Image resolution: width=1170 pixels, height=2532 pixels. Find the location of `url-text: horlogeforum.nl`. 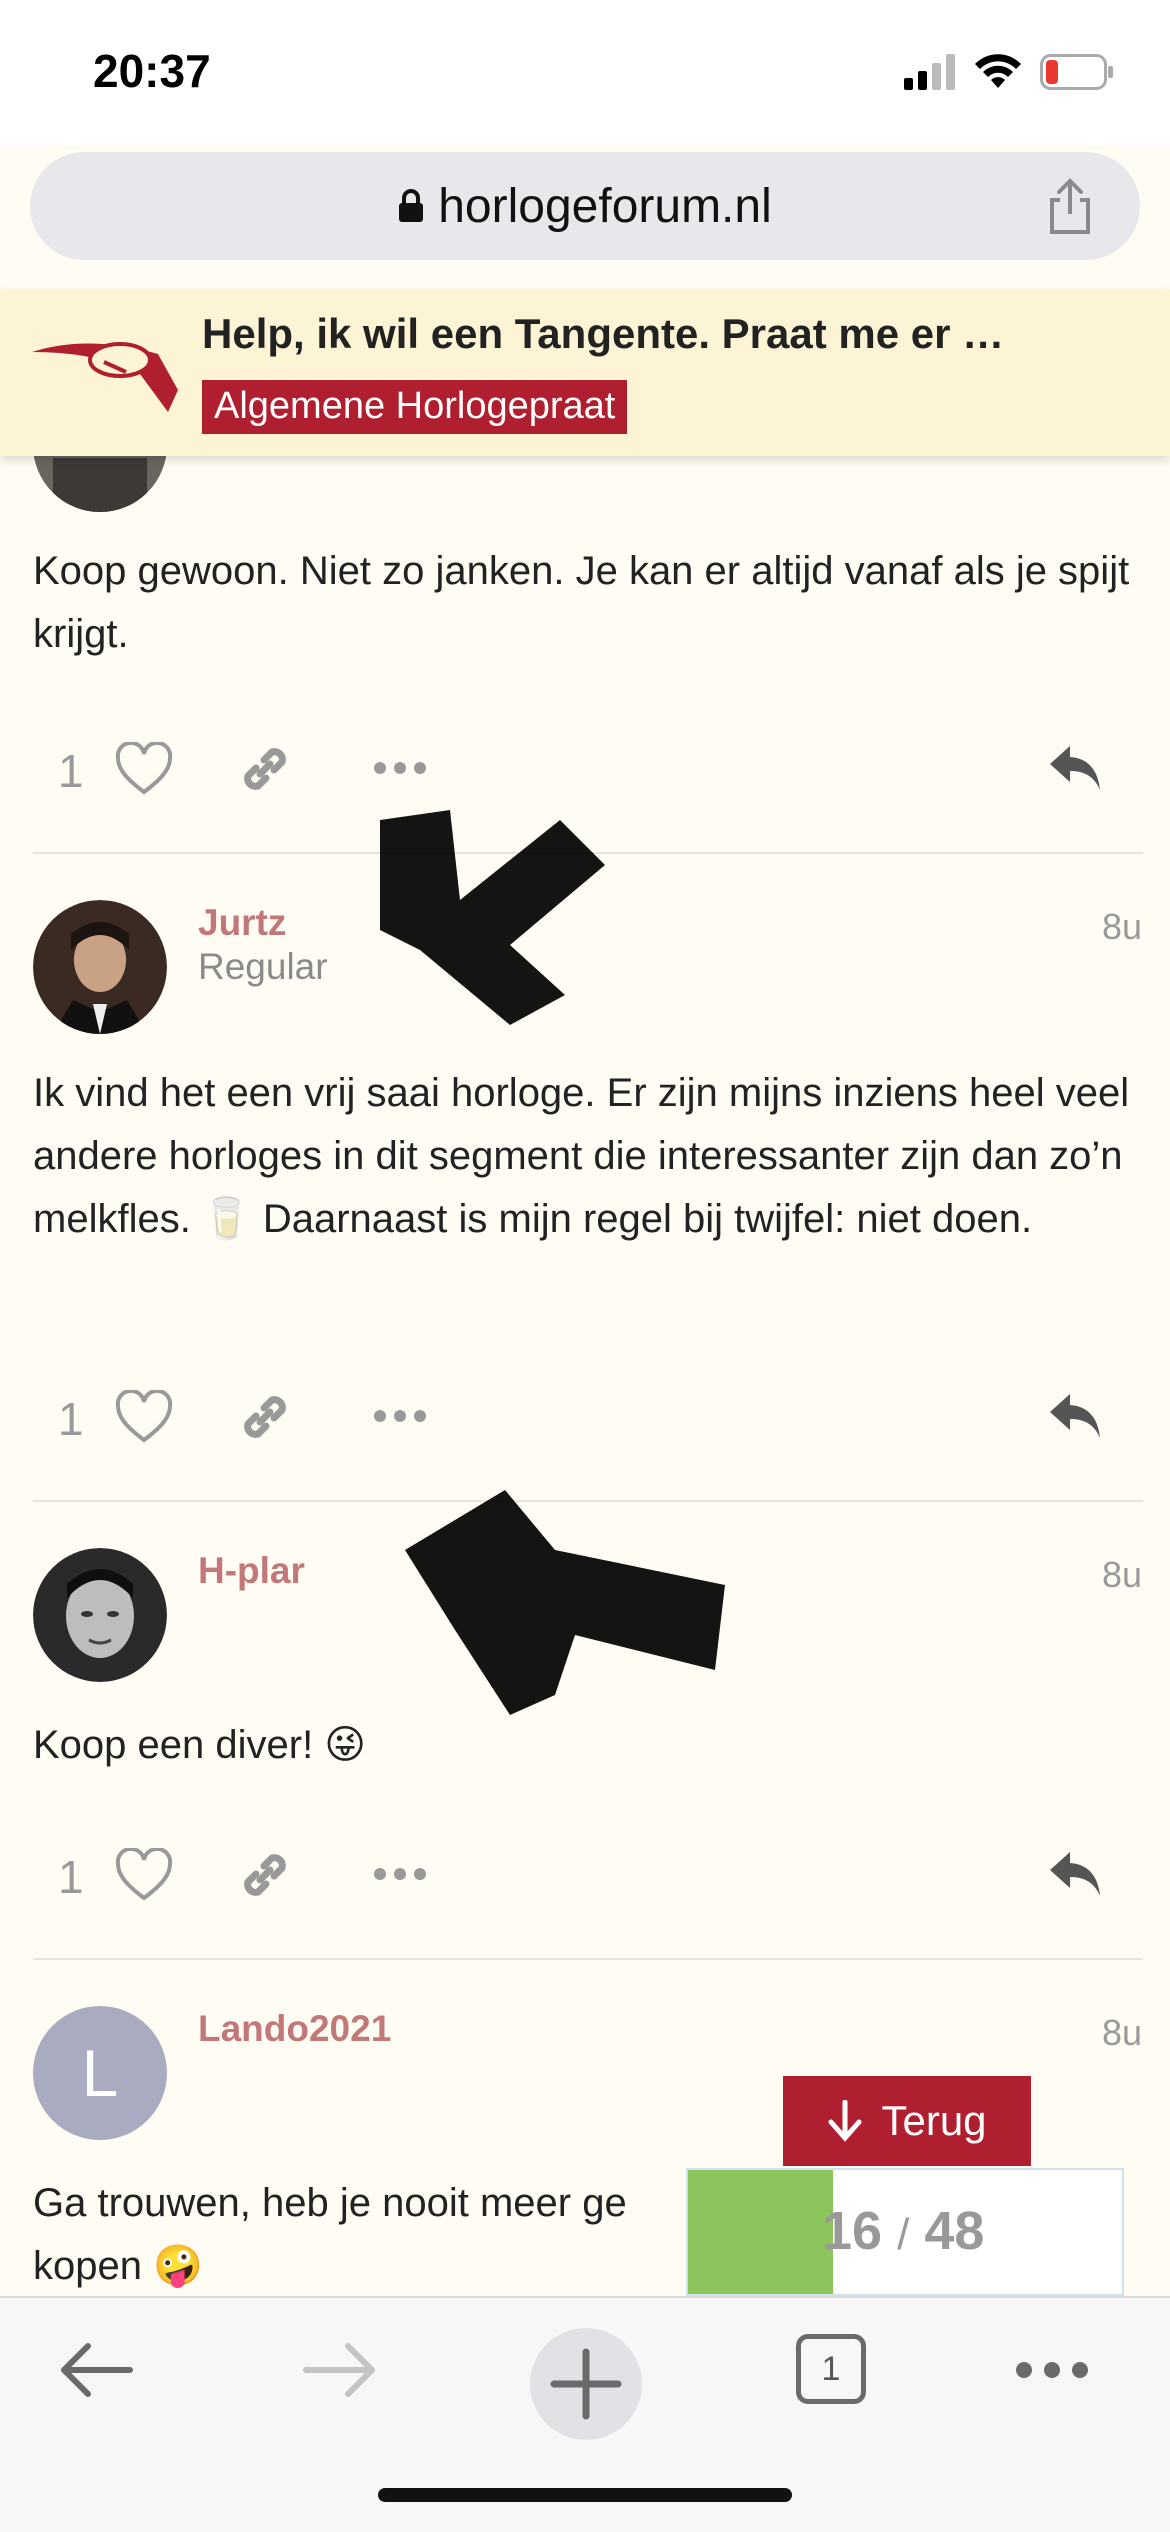

url-text: horlogeforum.nl is located at coordinates (605, 206).